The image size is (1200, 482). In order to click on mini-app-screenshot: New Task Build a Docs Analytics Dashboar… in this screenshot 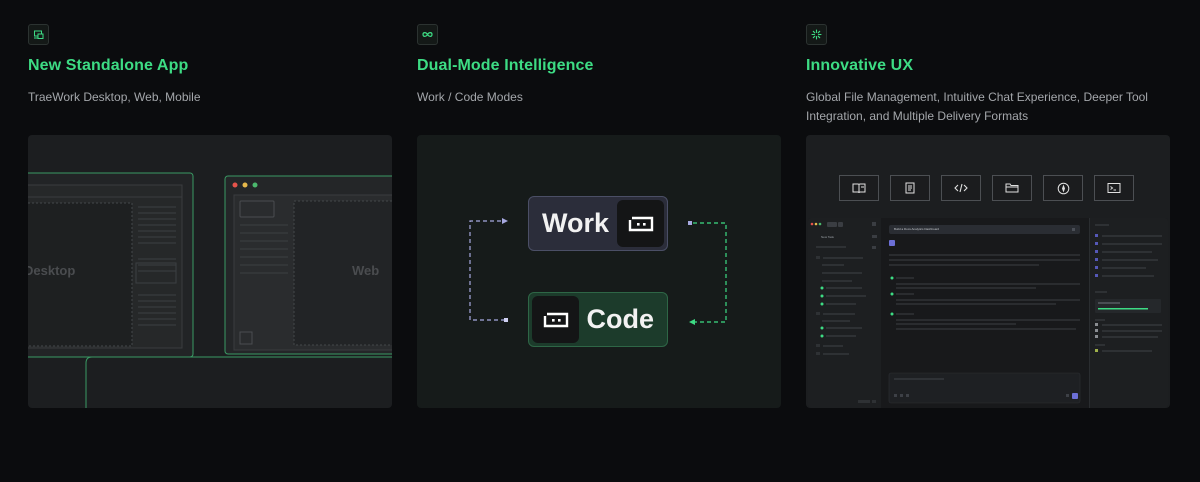, I will do `click(988, 313)`.